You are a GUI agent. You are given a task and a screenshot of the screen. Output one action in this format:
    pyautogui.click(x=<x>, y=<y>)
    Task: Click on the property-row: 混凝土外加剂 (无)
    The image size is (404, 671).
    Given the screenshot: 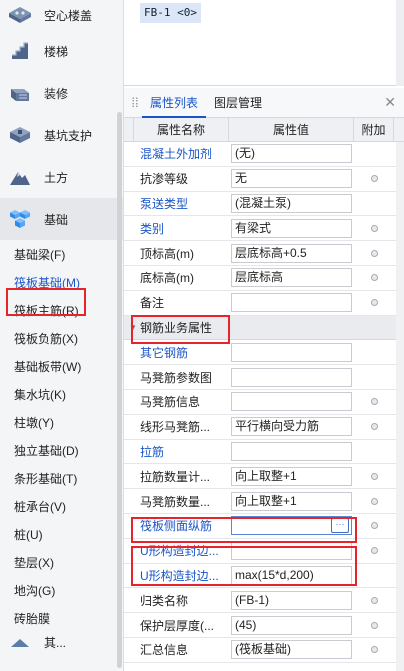 What is the action you would take?
    pyautogui.click(x=264, y=154)
    